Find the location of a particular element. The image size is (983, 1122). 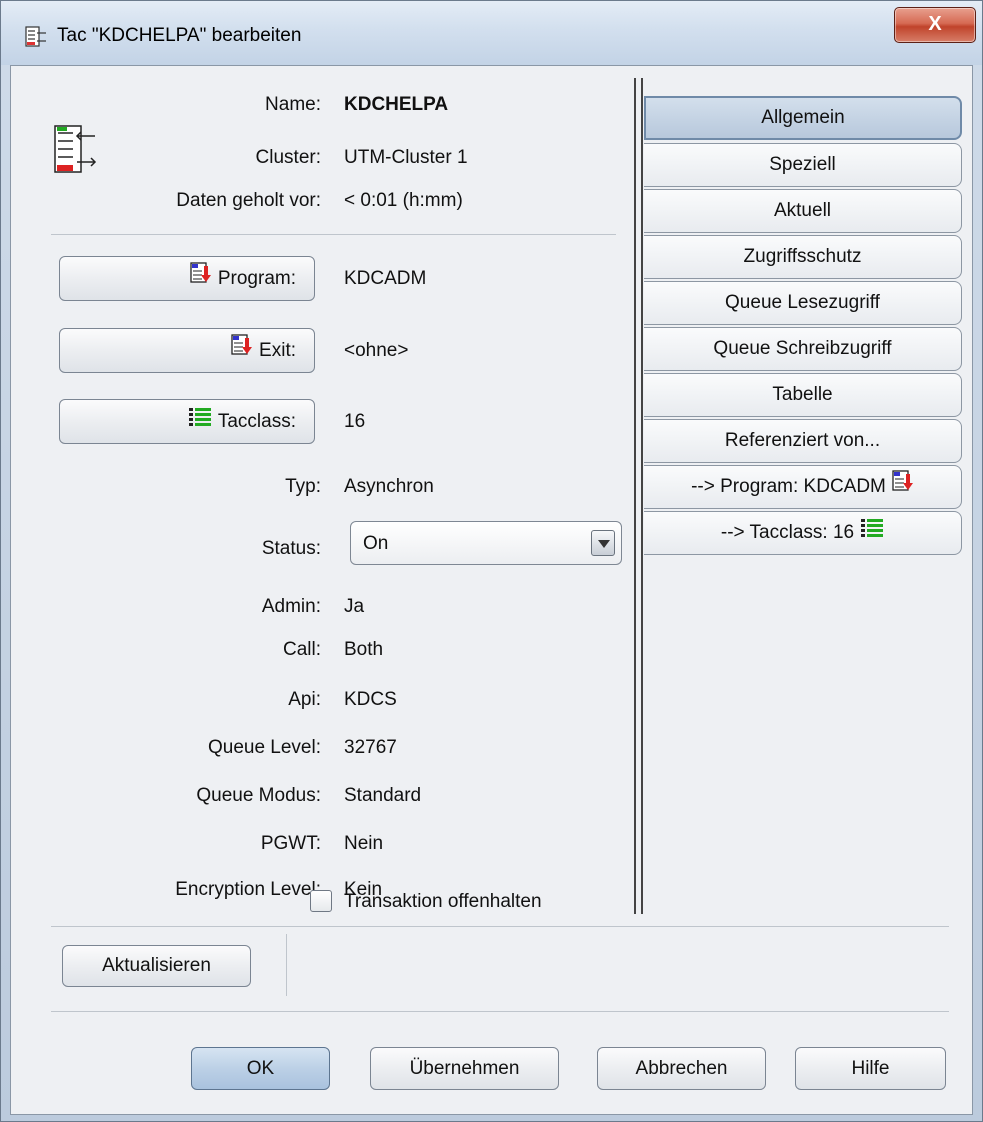

title-bar: Tac "KDCHELPA" bearbeiten X is located at coordinates (491, 33).